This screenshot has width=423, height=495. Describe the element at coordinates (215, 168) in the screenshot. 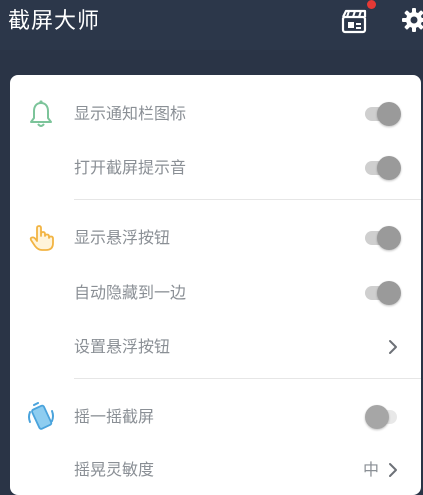

I see `setting-screenshot-sound: 打开截屏提示音` at that location.